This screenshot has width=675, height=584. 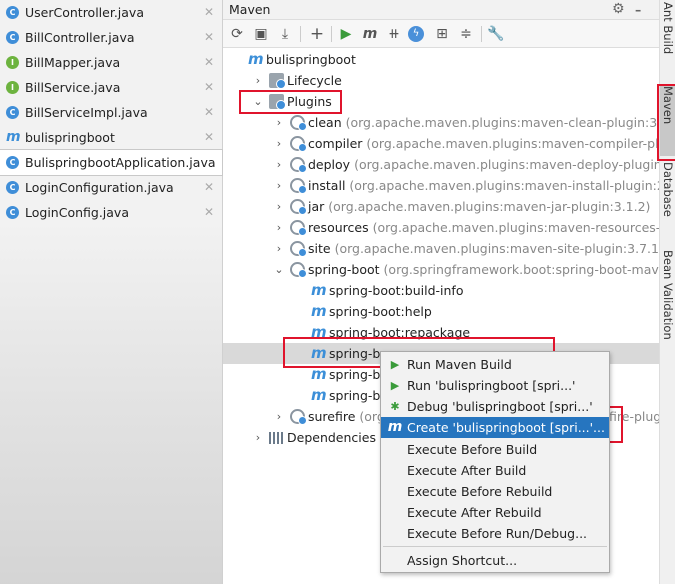 I want to click on tree-node-label: Dependencies, so click(x=331, y=437).